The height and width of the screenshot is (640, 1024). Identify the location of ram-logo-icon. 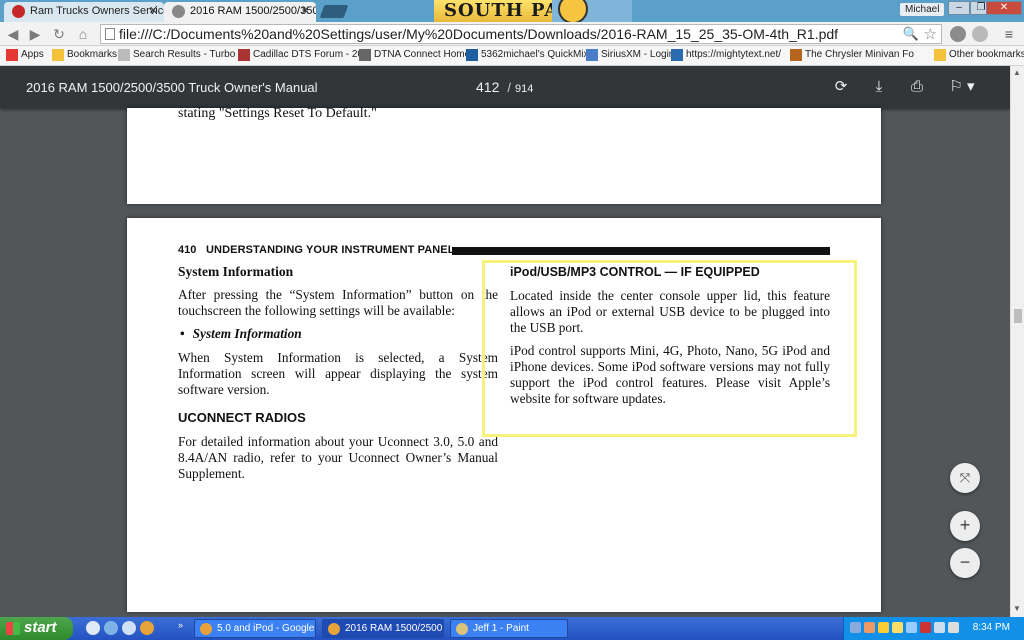
(18, 11).